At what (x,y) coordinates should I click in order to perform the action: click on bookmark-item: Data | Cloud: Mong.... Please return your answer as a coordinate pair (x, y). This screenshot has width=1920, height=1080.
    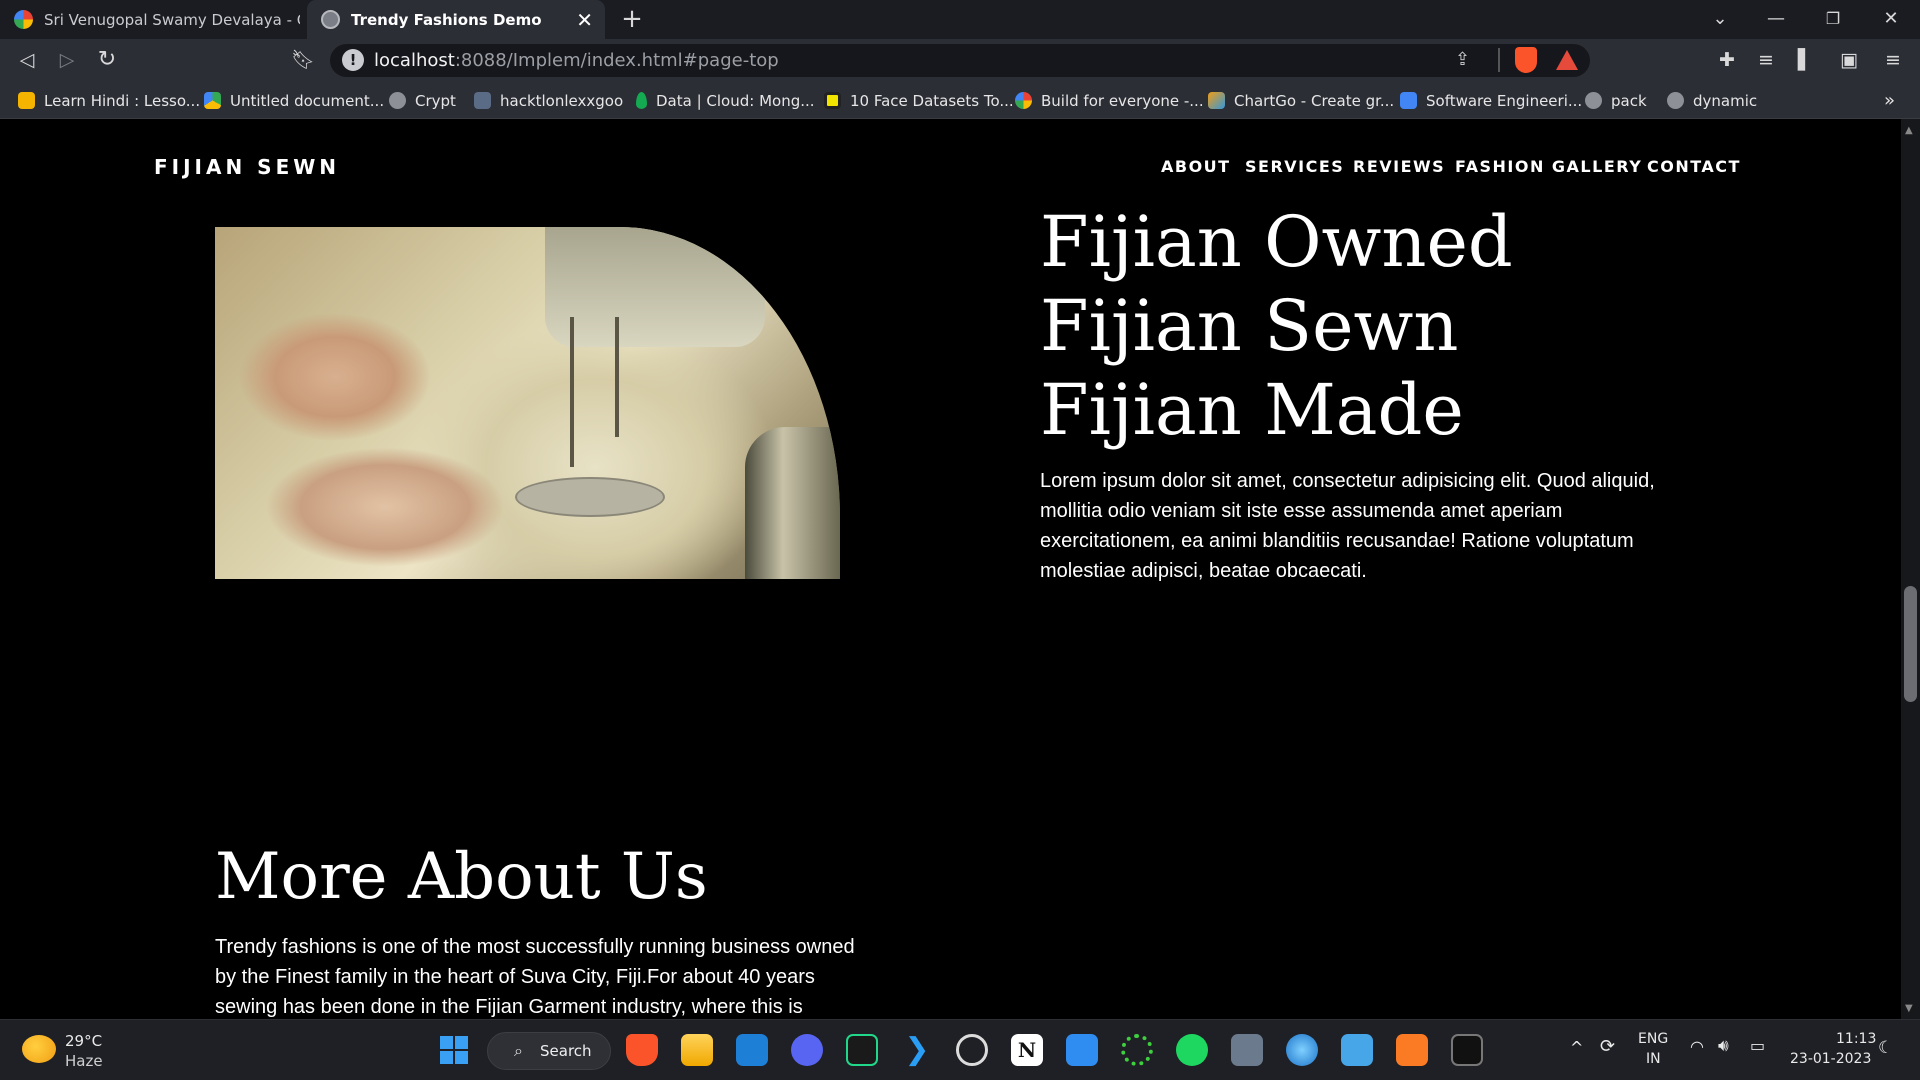
    Looking at the image, I should click on (725, 100).